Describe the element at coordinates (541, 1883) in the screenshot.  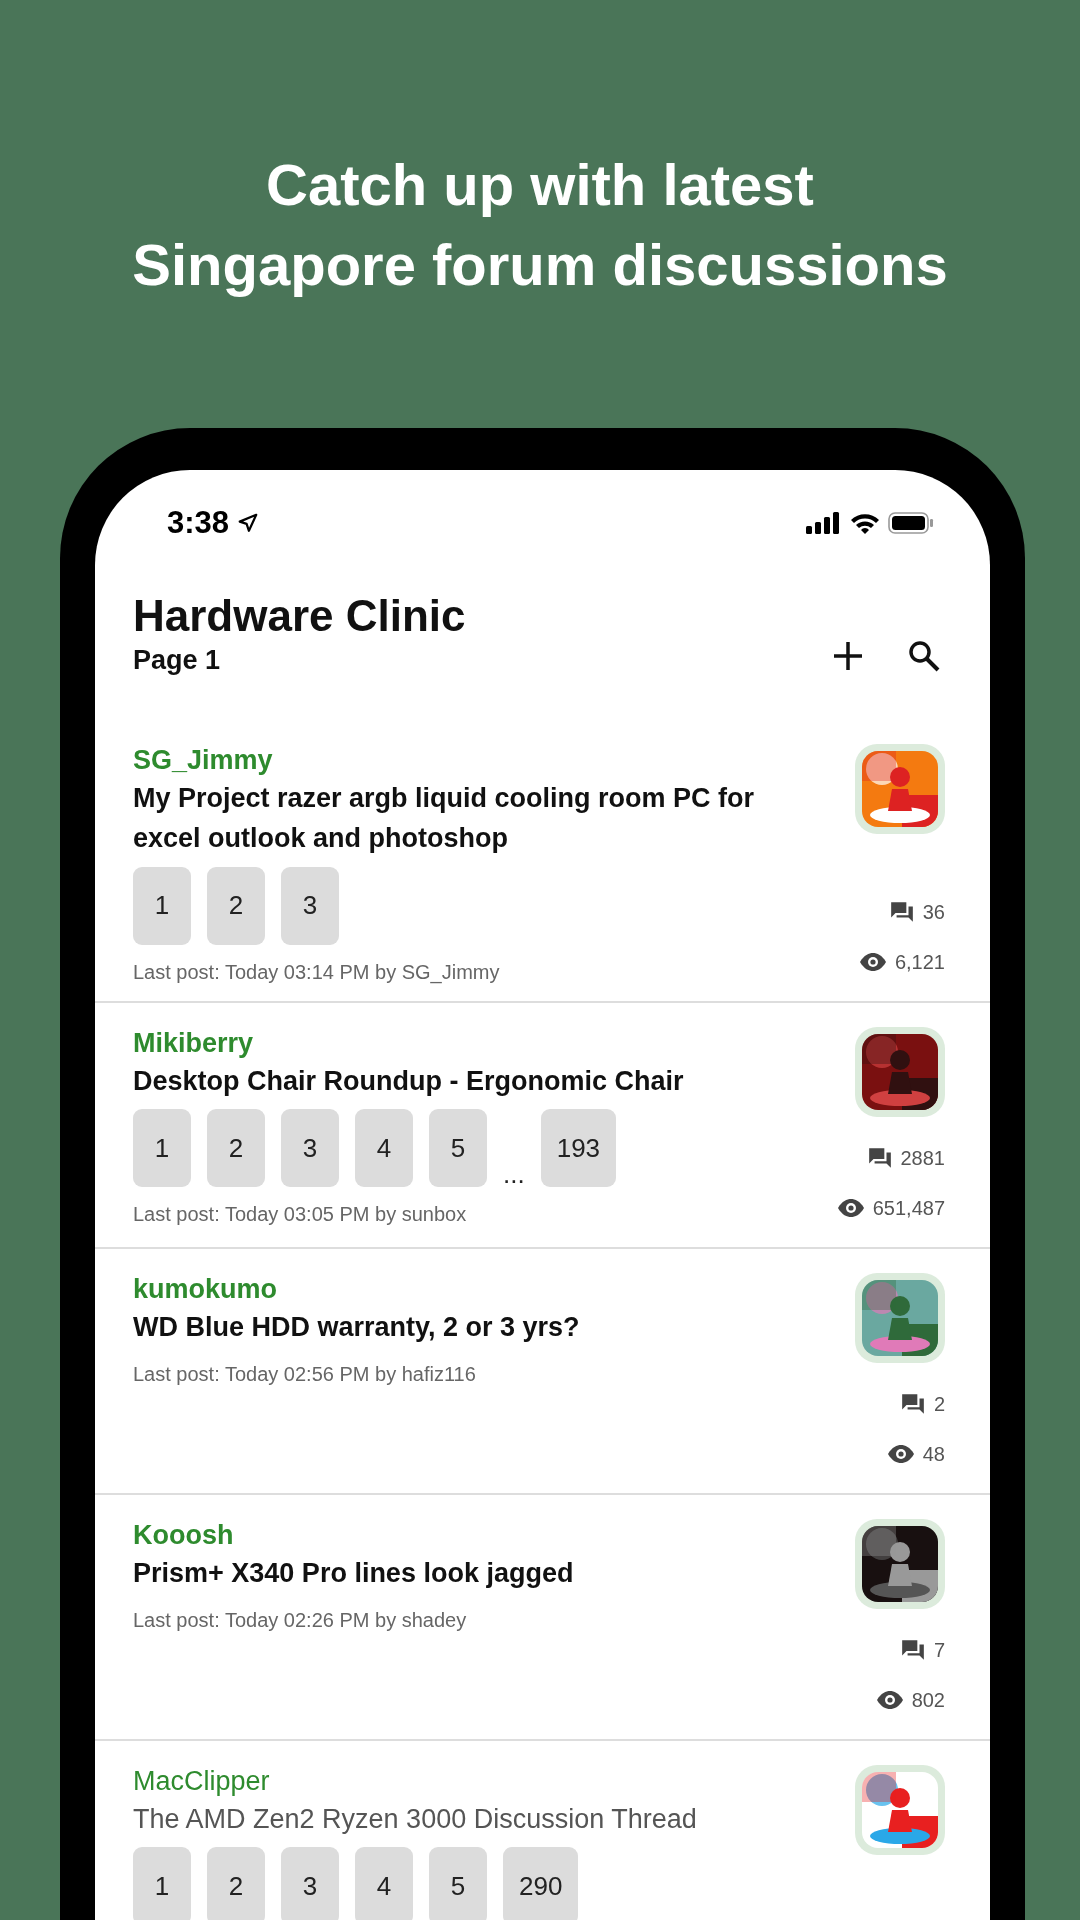
I see `page-button: 290` at that location.